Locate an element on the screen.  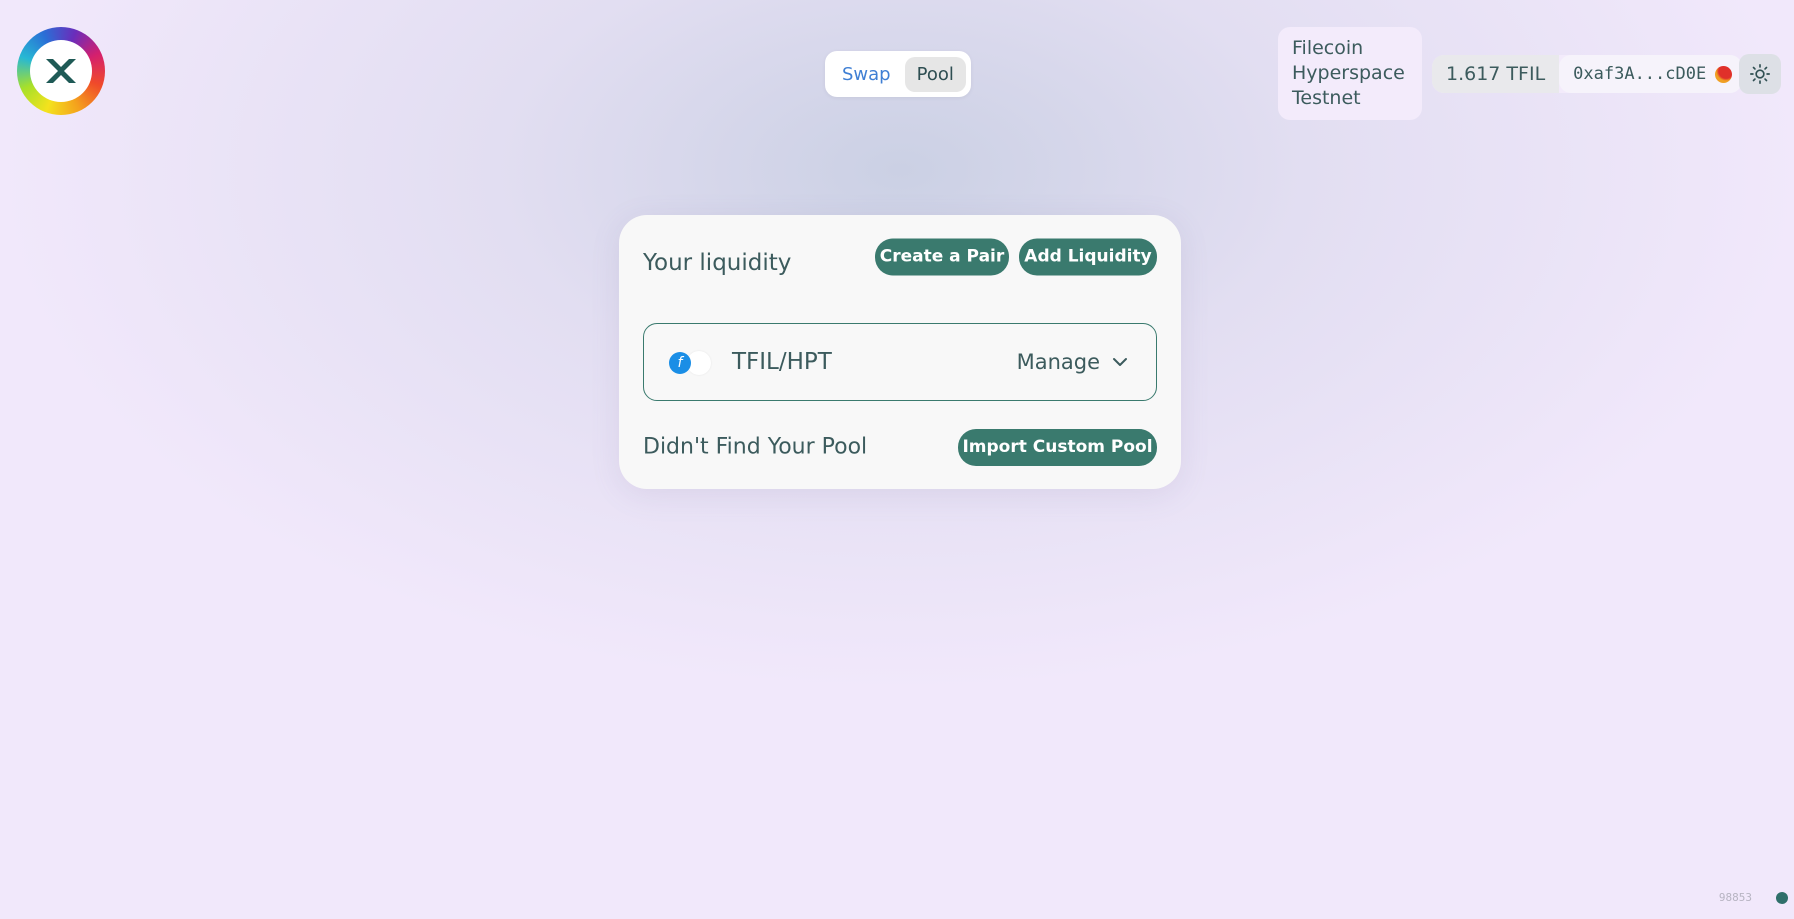
filecoin-icon: f is located at coordinates (680, 363).